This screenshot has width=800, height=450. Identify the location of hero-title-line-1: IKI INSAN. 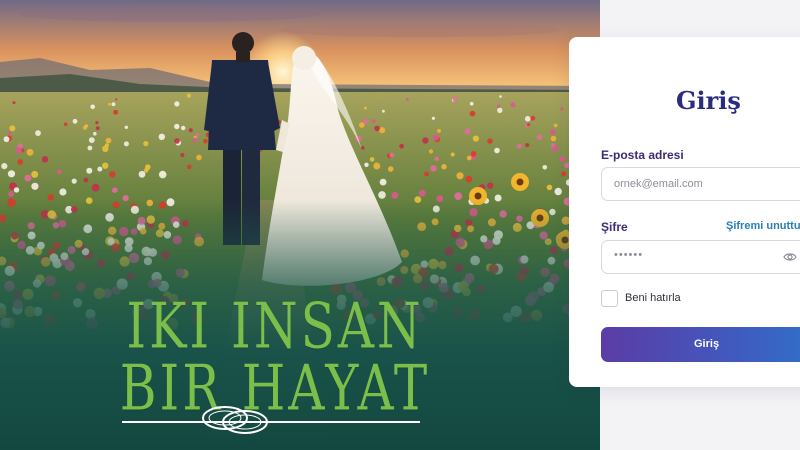
(275, 326).